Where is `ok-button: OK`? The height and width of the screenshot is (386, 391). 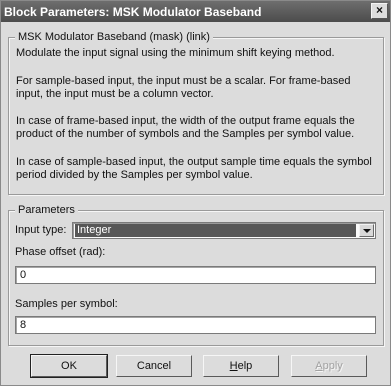 ok-button: OK is located at coordinates (69, 366).